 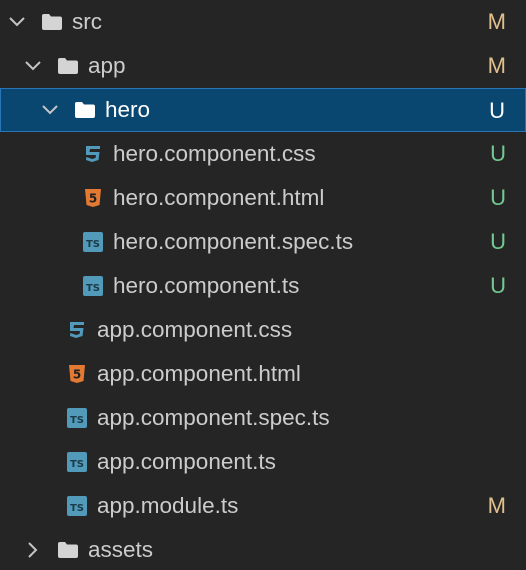 What do you see at coordinates (263, 549) in the screenshot?
I see `tree-folder-assets: assets` at bounding box center [263, 549].